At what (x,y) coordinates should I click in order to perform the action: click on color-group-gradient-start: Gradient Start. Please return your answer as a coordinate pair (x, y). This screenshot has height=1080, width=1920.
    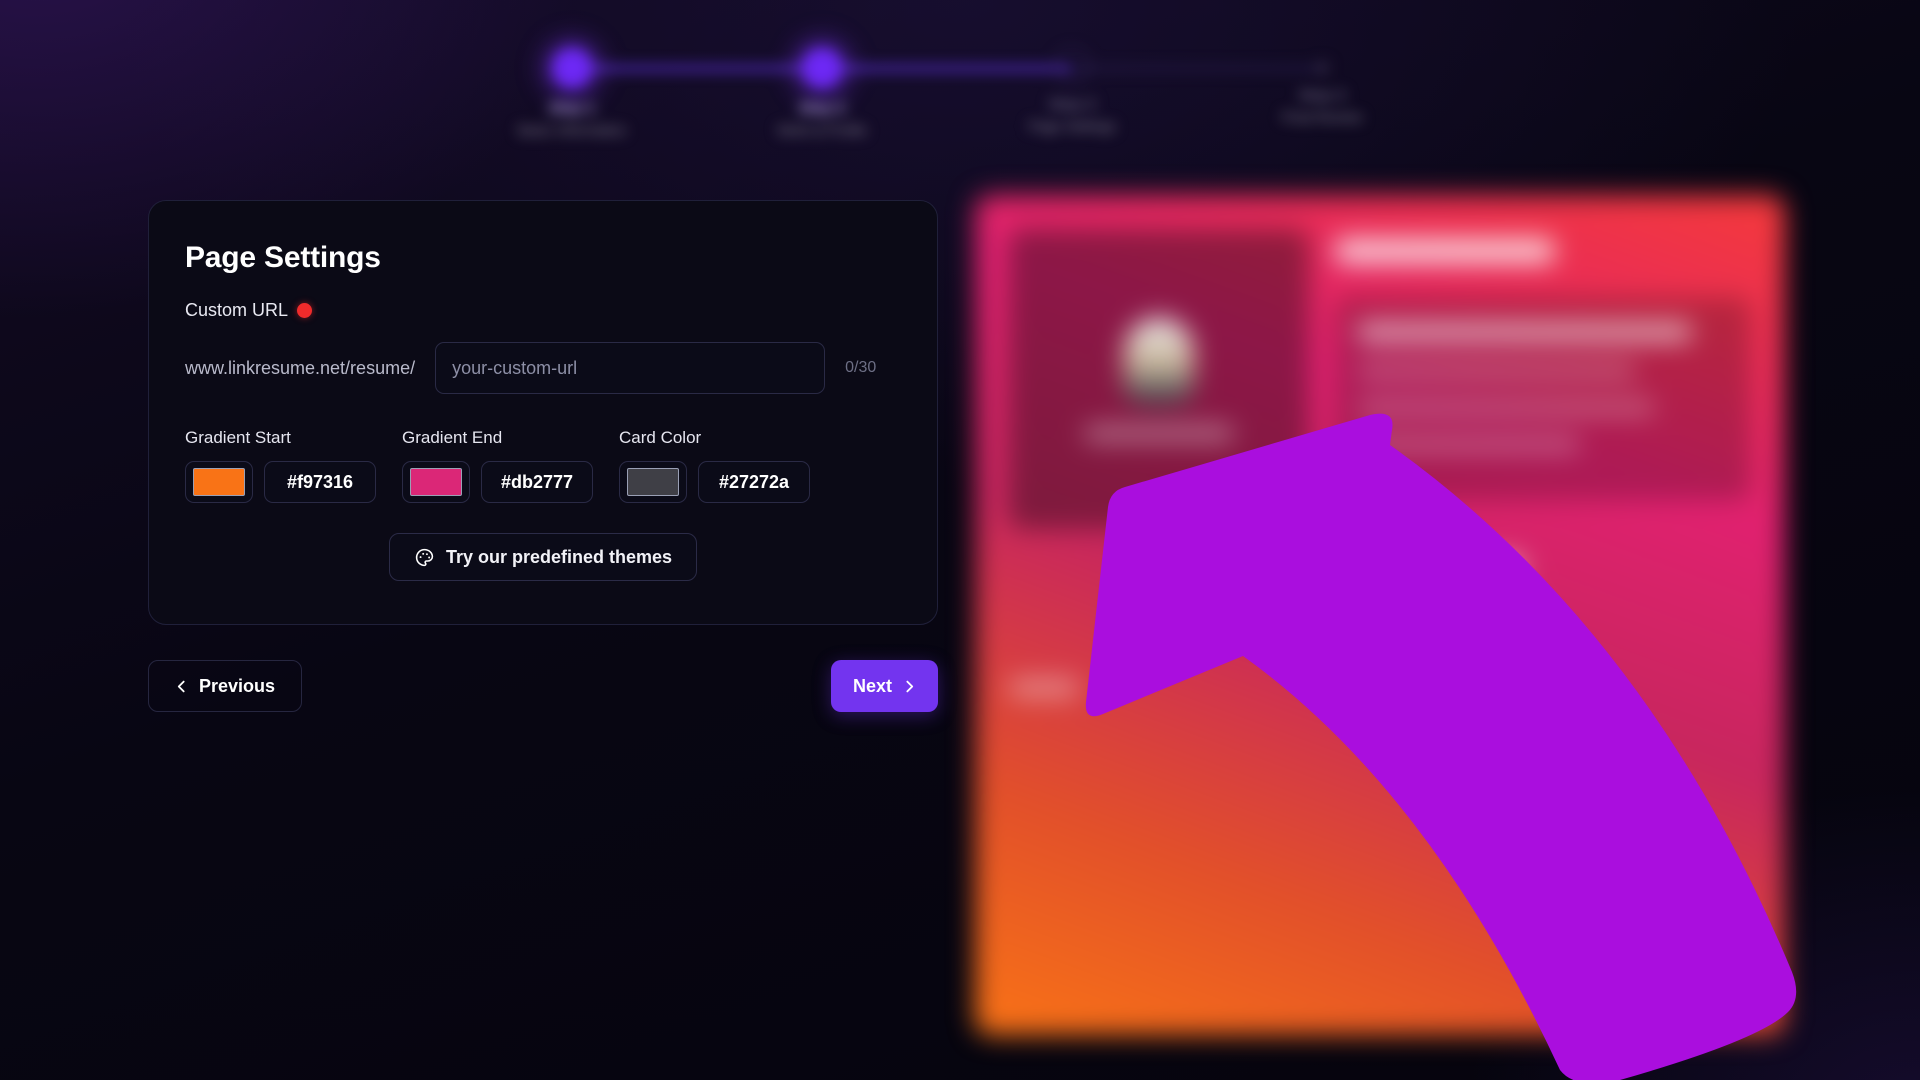
    Looking at the image, I should click on (280, 465).